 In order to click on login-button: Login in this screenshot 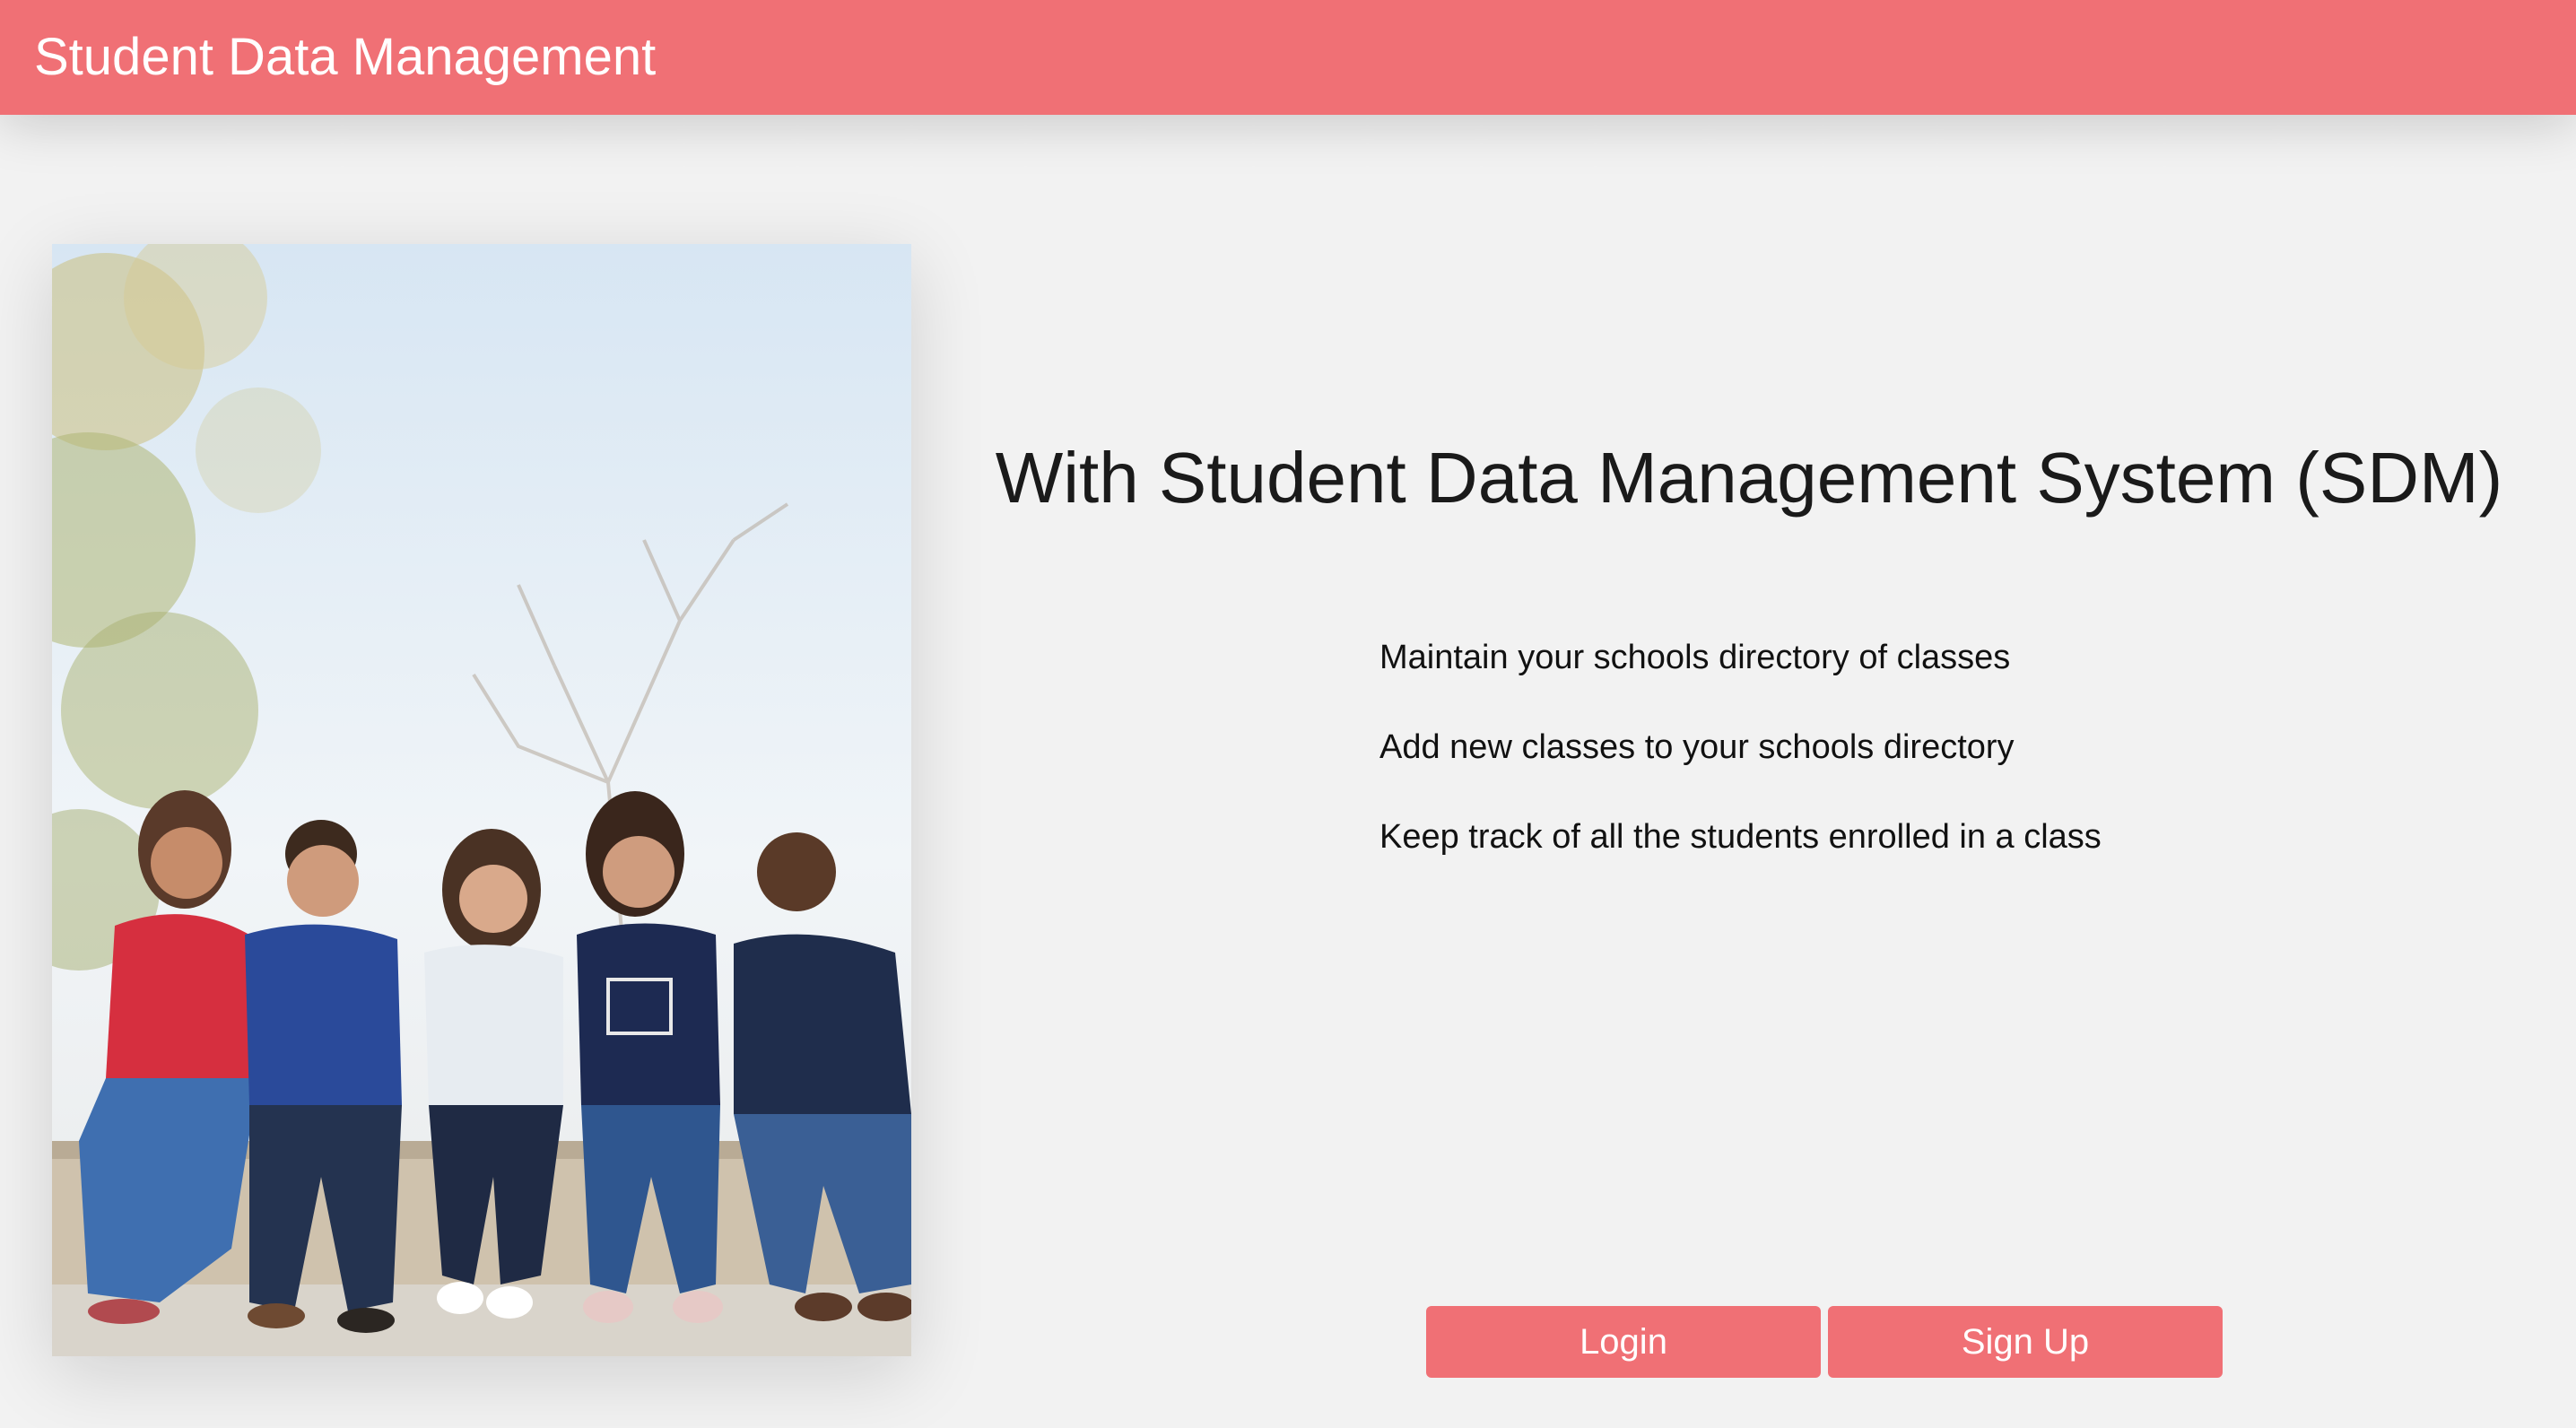, I will do `click(1623, 1342)`.